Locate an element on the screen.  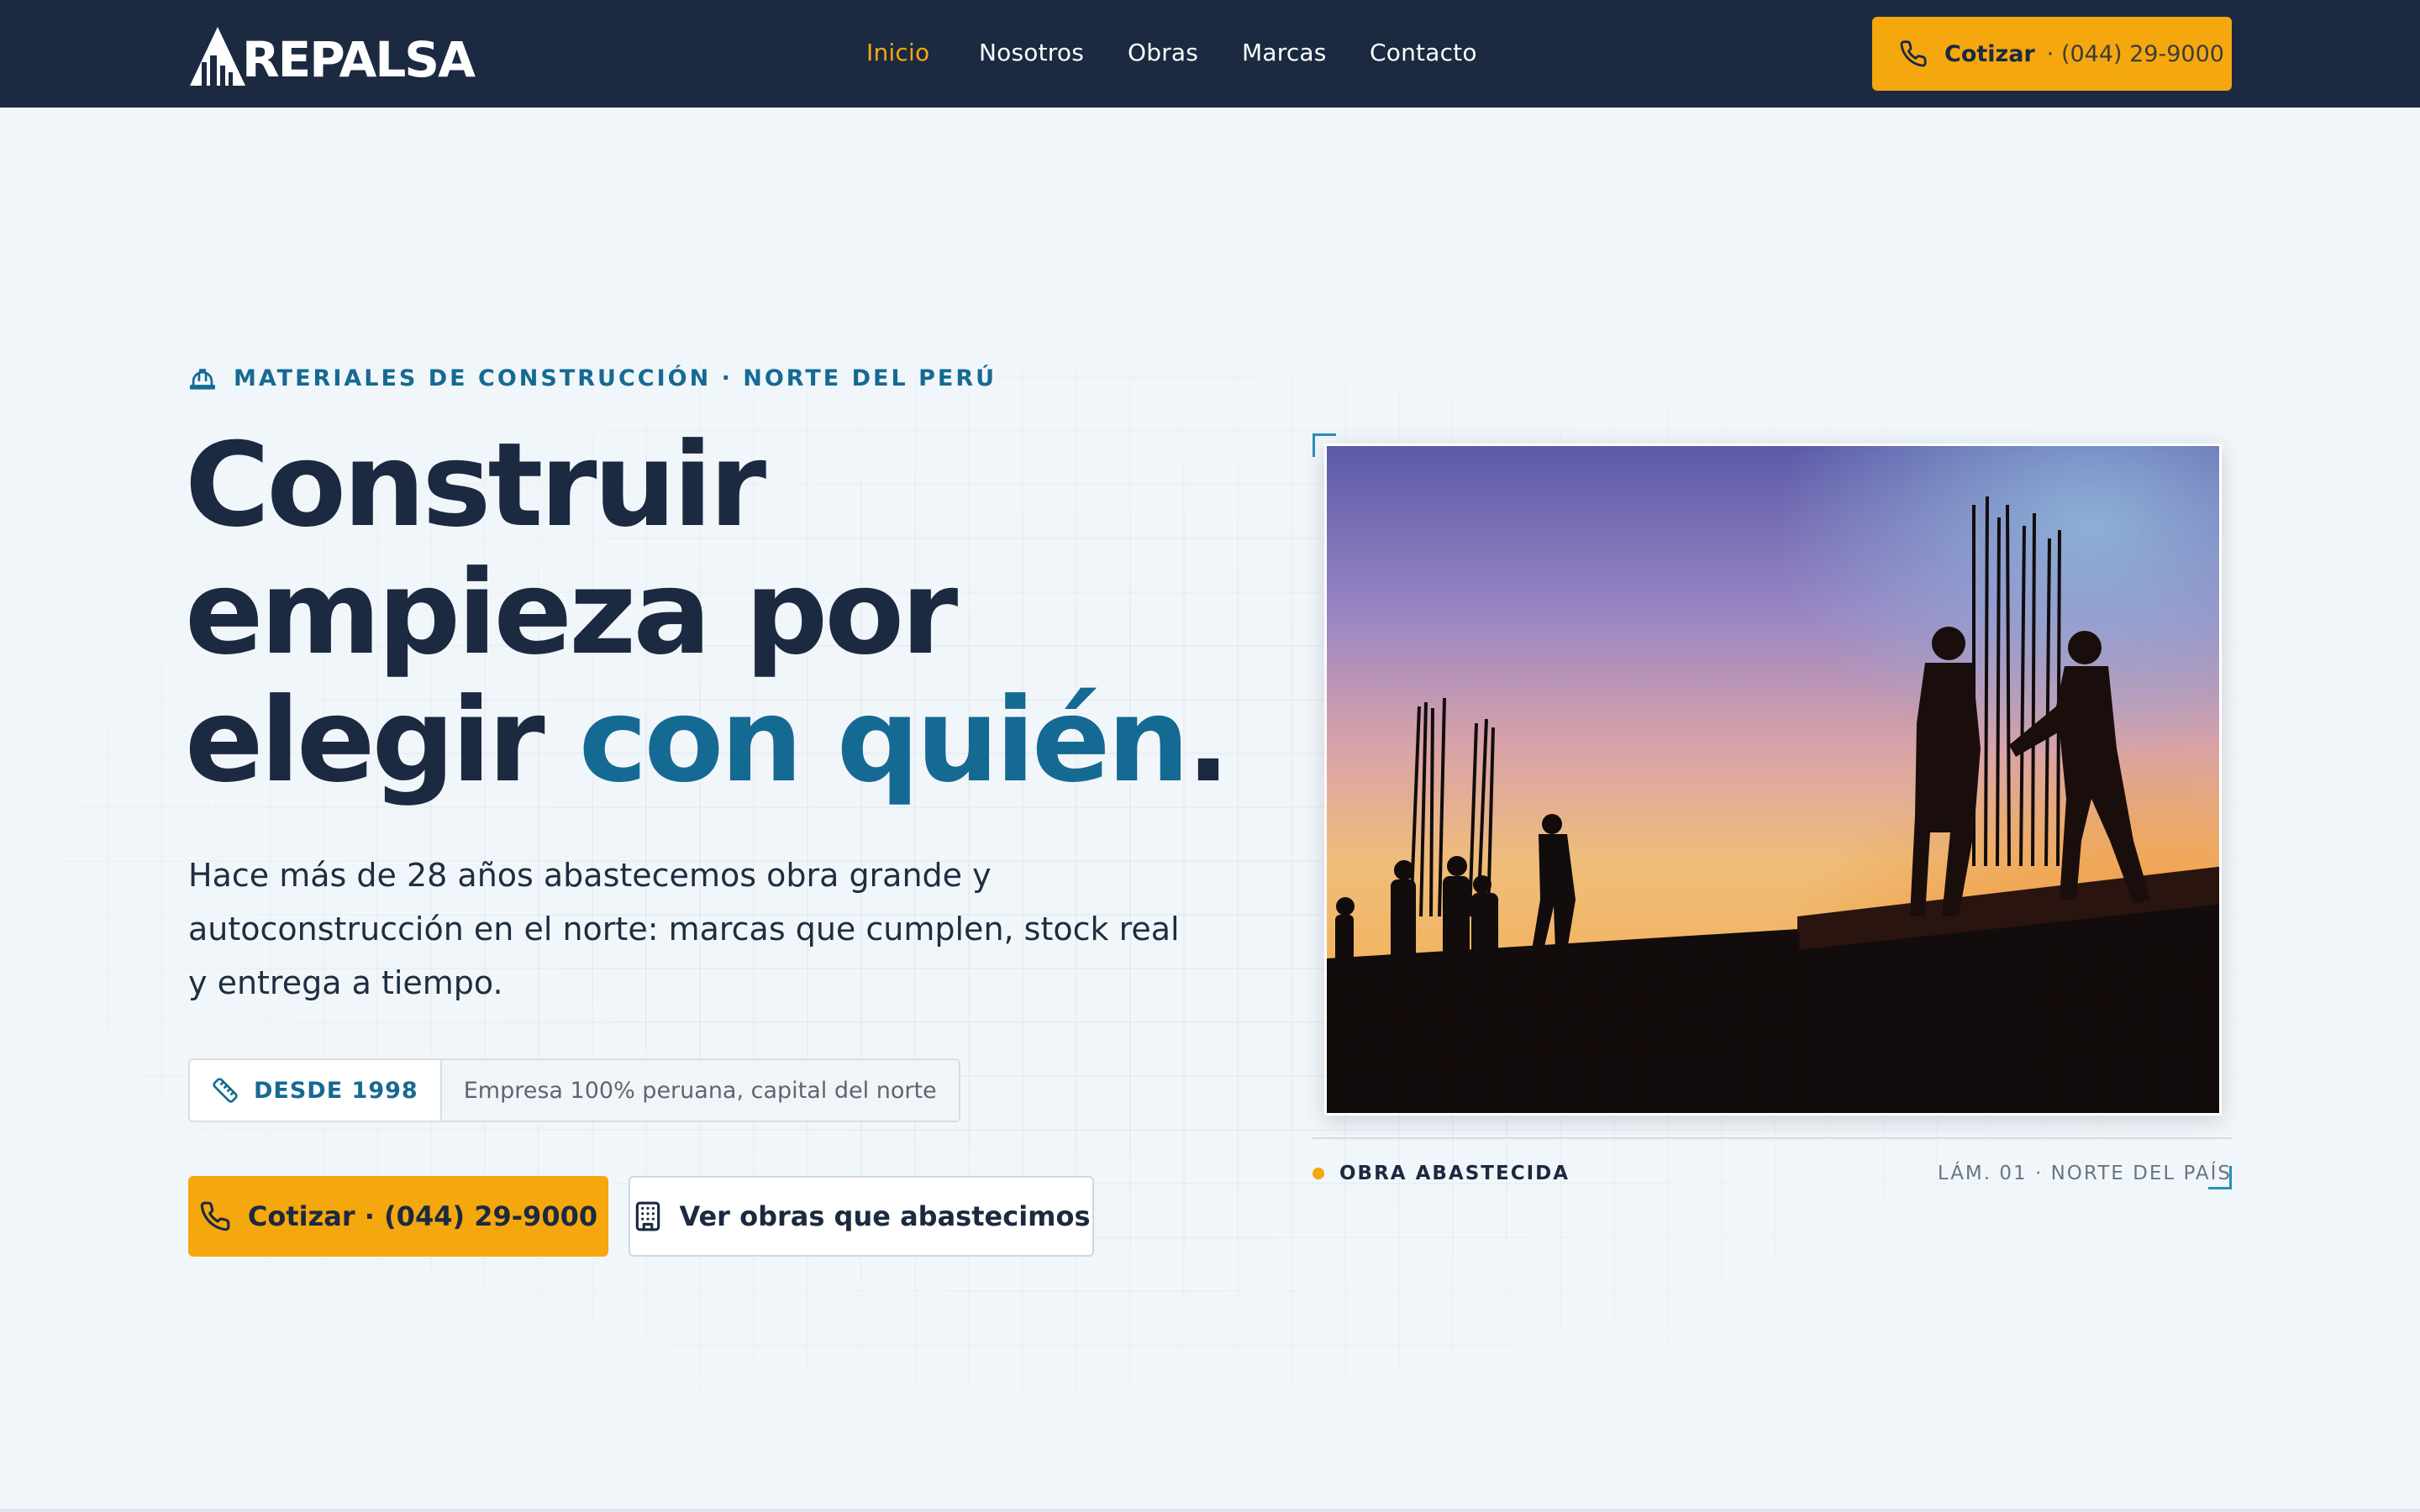
nav-item-marcas: Marcas is located at coordinates (1285, 52).